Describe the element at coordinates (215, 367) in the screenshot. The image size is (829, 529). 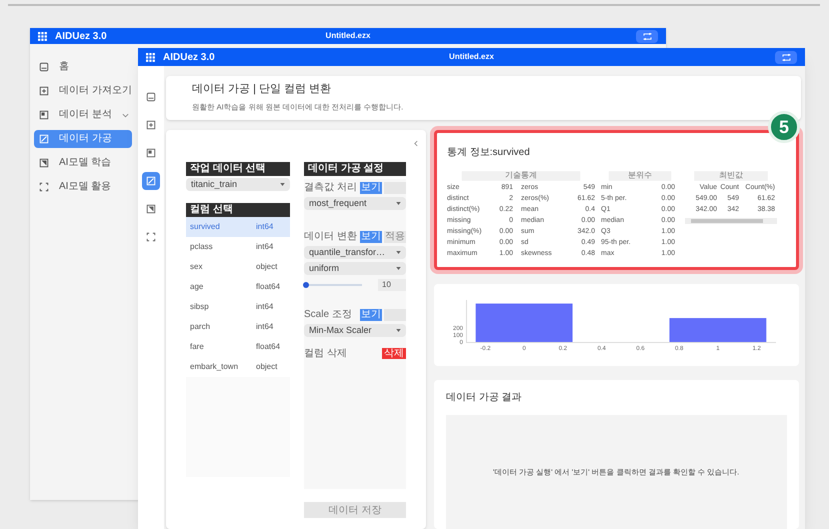
I see `column-name: embark_town` at that location.